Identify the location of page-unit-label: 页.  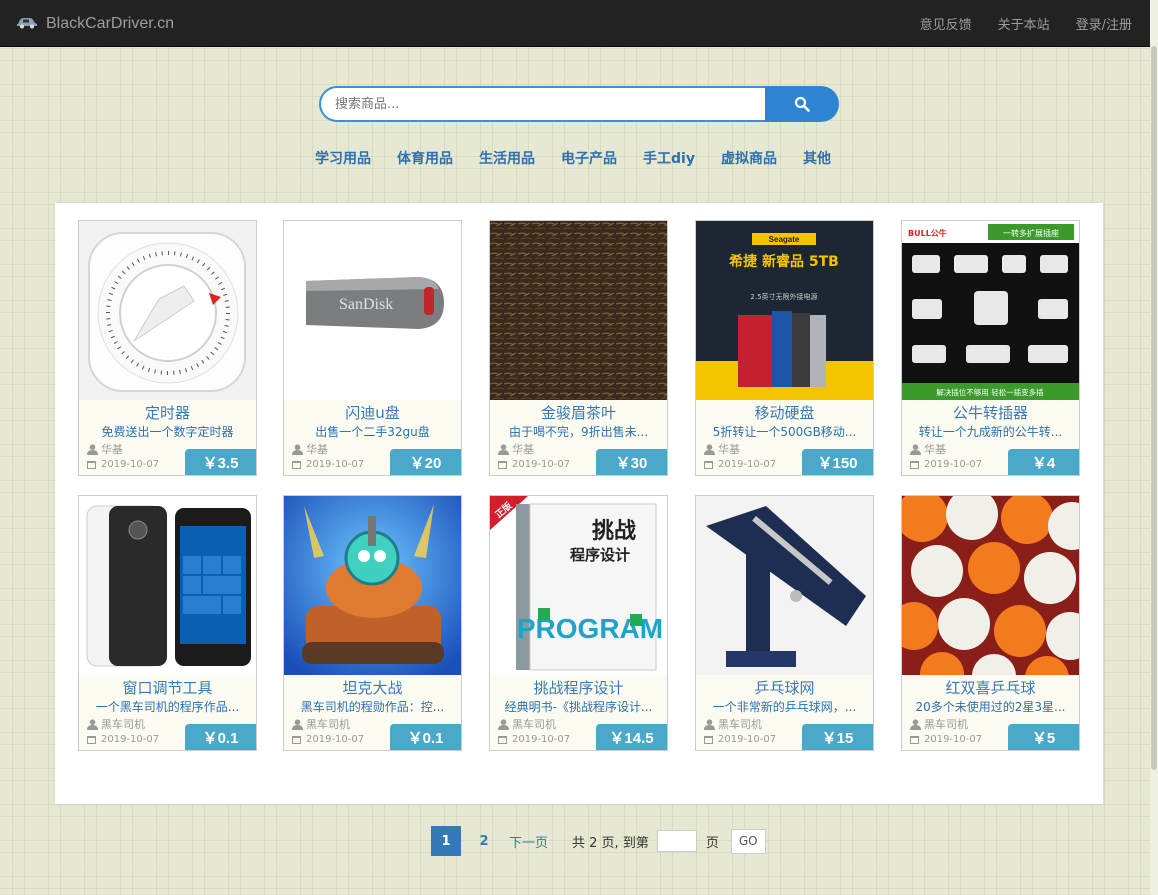
(712, 843).